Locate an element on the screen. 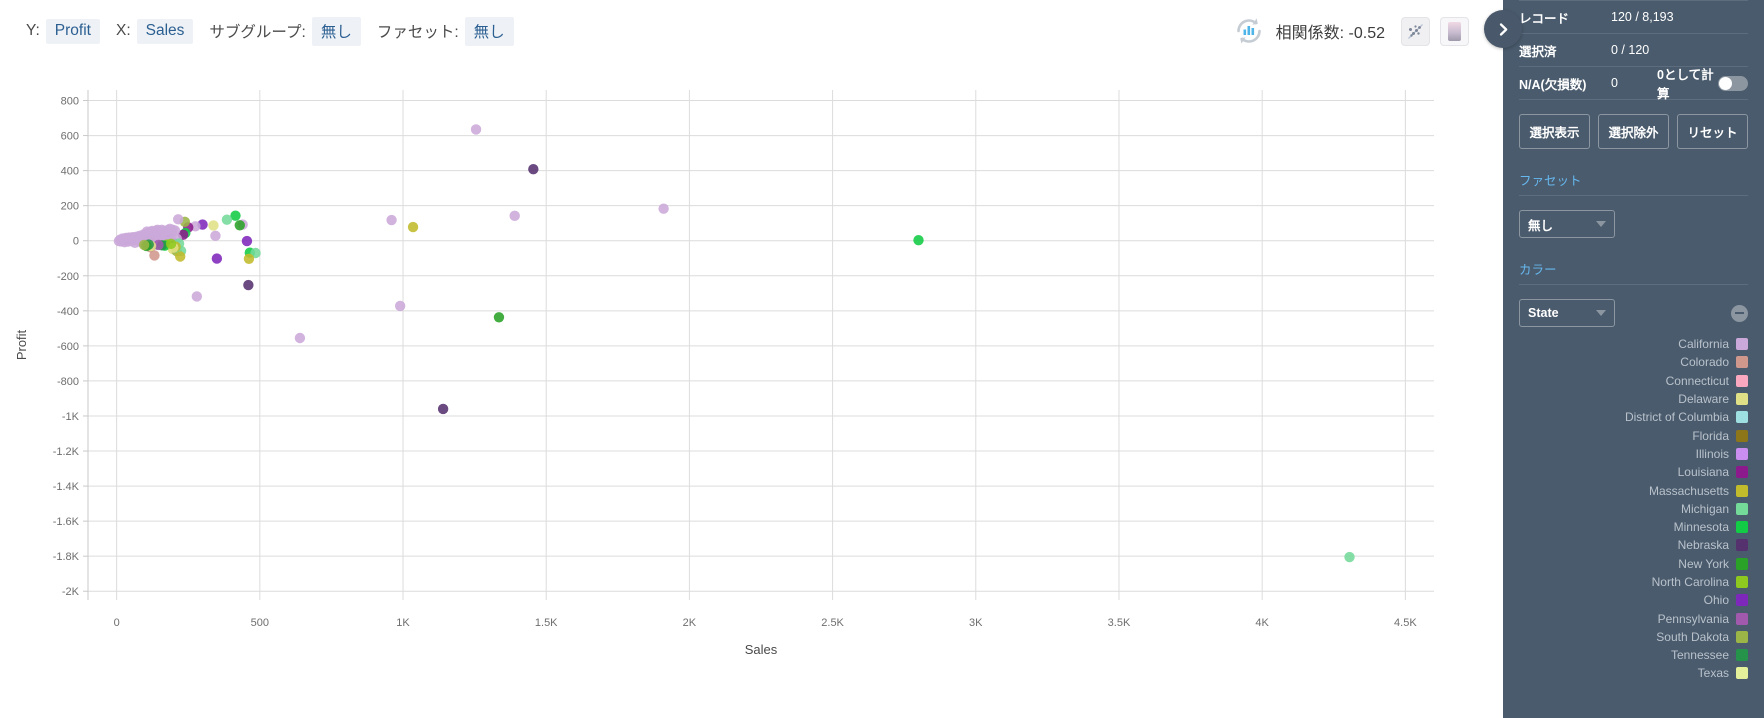 This screenshot has height=718, width=1764. y-axis-field-selector: Profit is located at coordinates (72, 31).